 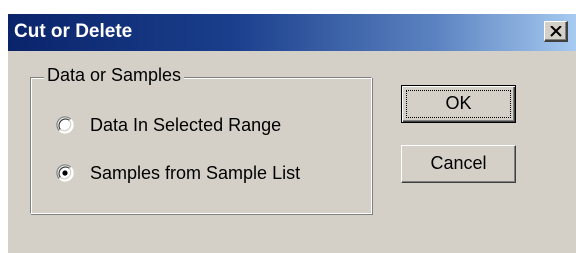 What do you see at coordinates (458, 164) in the screenshot?
I see `cancel-button: Cancel` at bounding box center [458, 164].